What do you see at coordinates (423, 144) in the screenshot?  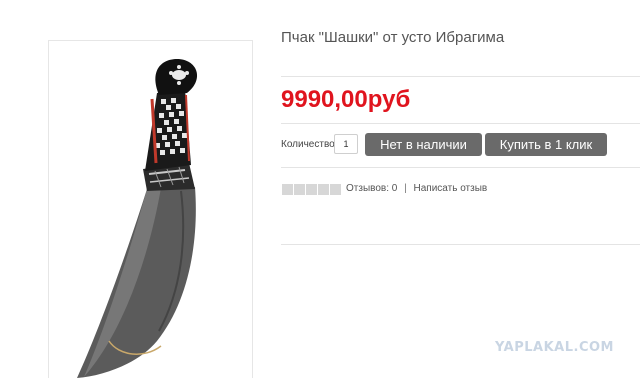 I see `out-of-stock-button: Нет в наличии` at bounding box center [423, 144].